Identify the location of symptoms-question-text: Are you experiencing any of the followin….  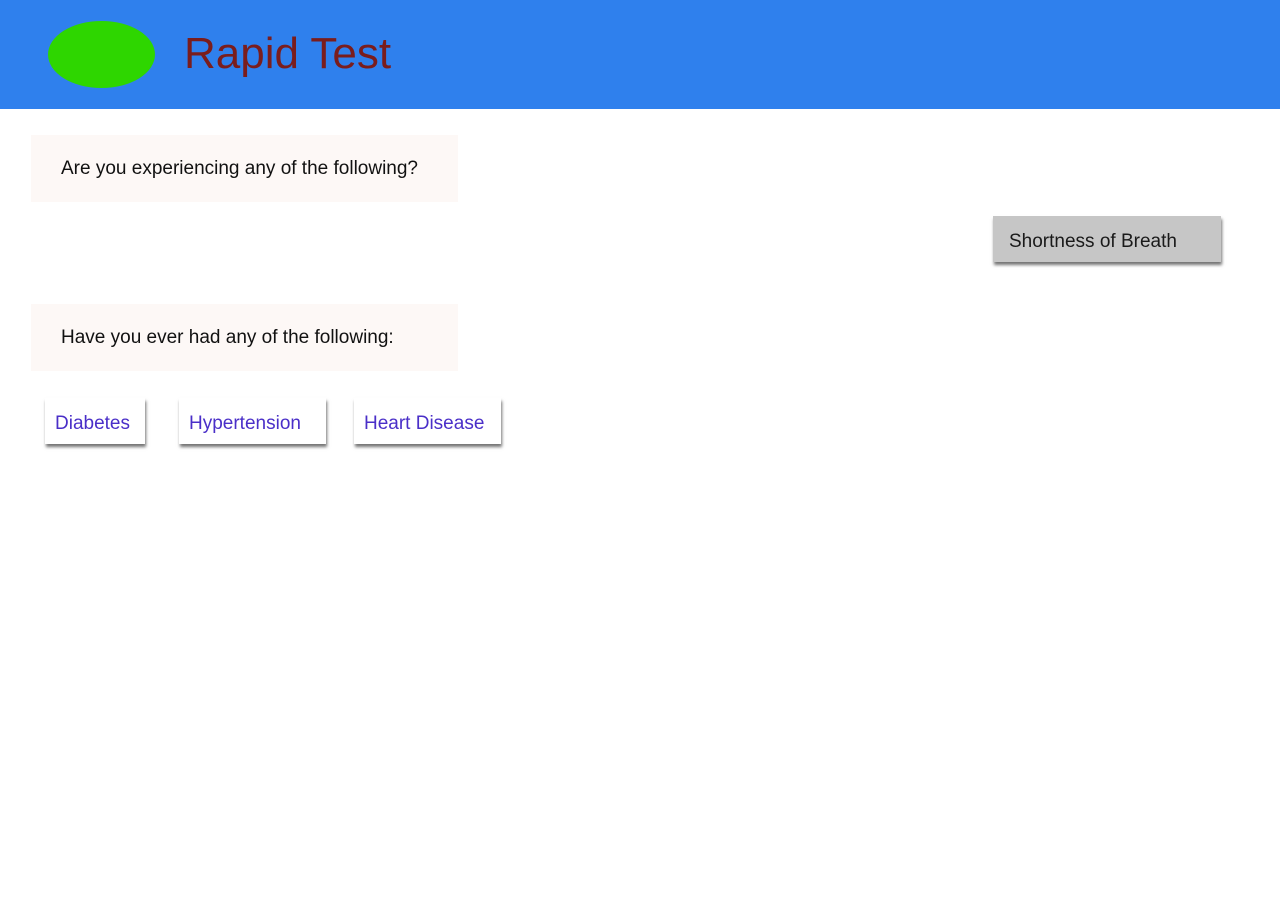
(240, 168).